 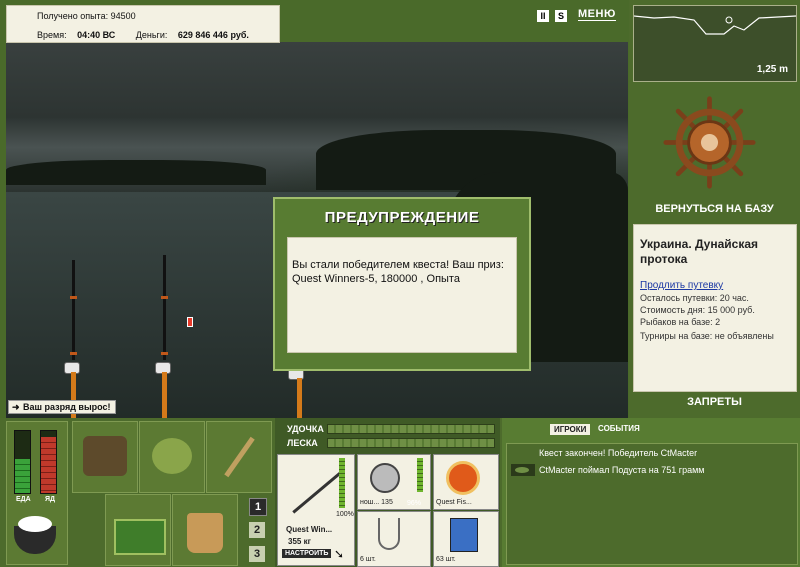 I want to click on arrow-right-icon: ➜, so click(x=16, y=407).